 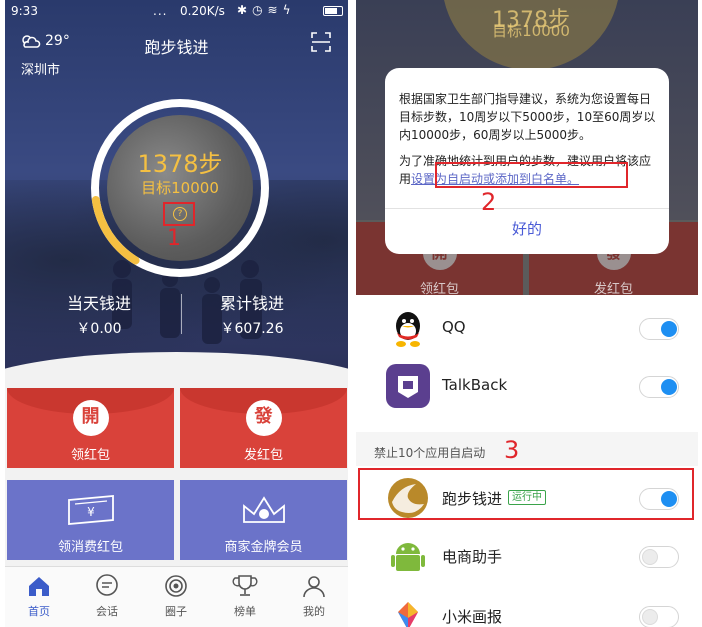 I want to click on circle-icon, so click(x=176, y=586).